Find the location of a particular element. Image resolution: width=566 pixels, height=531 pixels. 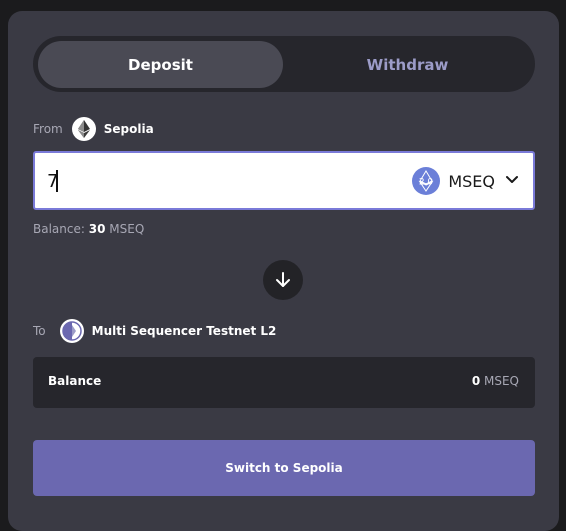

source-balance: Balance: 30 MSEQ is located at coordinates (88, 229).